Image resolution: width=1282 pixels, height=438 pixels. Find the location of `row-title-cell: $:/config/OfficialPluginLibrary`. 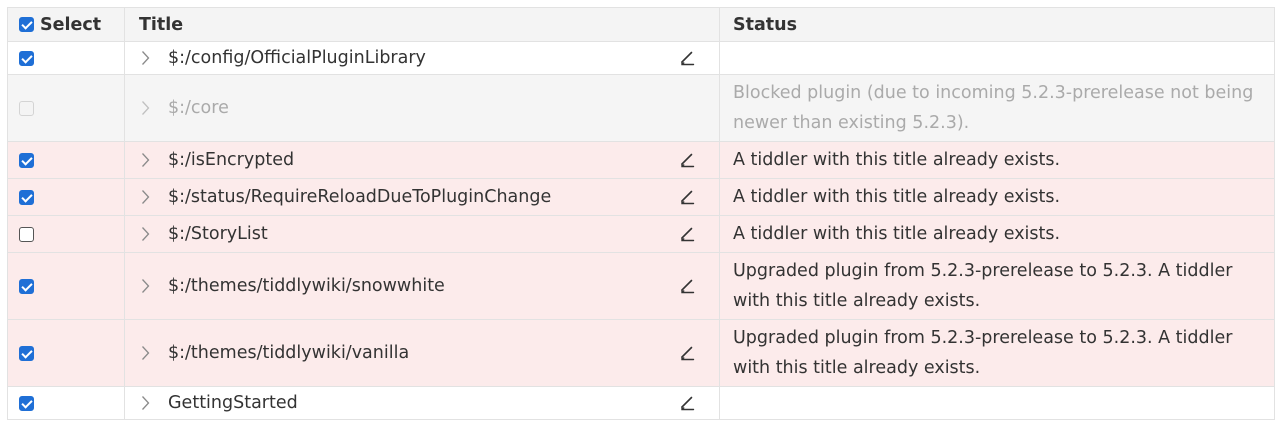

row-title-cell: $:/config/OfficialPluginLibrary is located at coordinates (422, 58).